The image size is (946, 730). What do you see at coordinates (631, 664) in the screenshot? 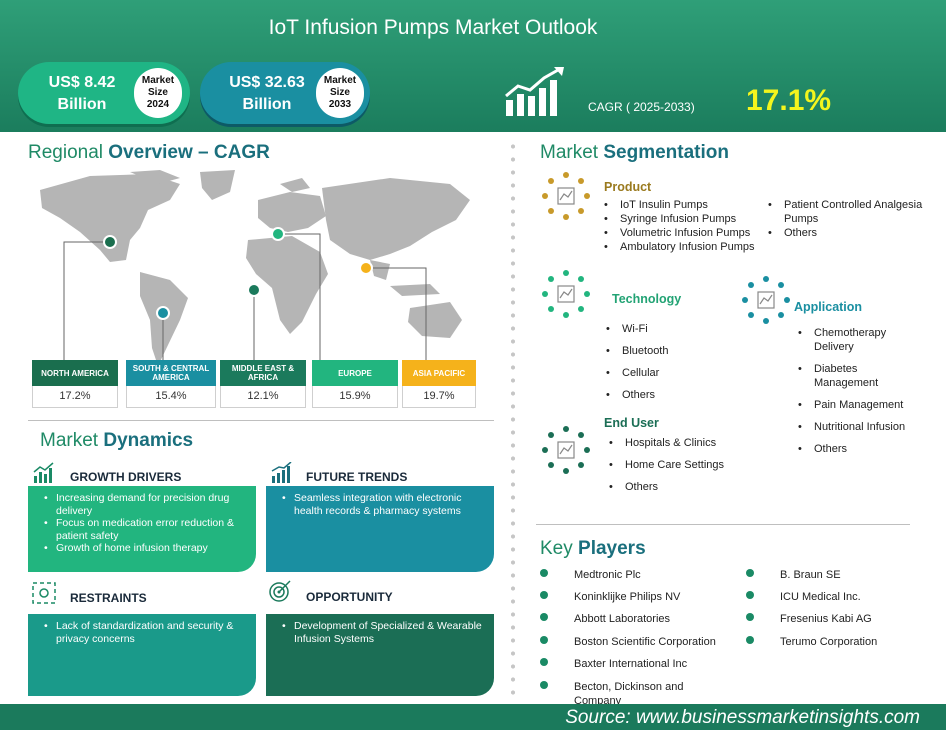
I see `player-item: Baxter International Inc` at bounding box center [631, 664].